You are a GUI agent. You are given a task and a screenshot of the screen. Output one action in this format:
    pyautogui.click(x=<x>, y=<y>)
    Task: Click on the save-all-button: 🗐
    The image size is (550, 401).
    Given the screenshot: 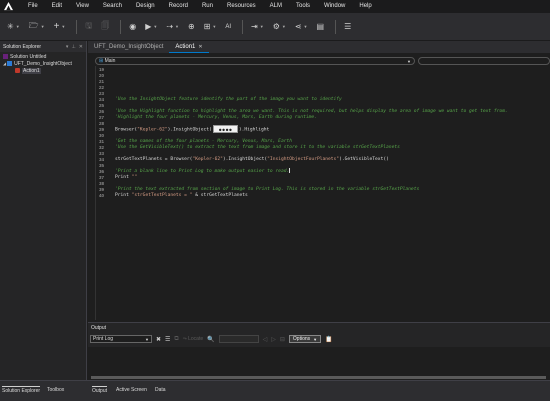 What is the action you would take?
    pyautogui.click(x=105, y=27)
    